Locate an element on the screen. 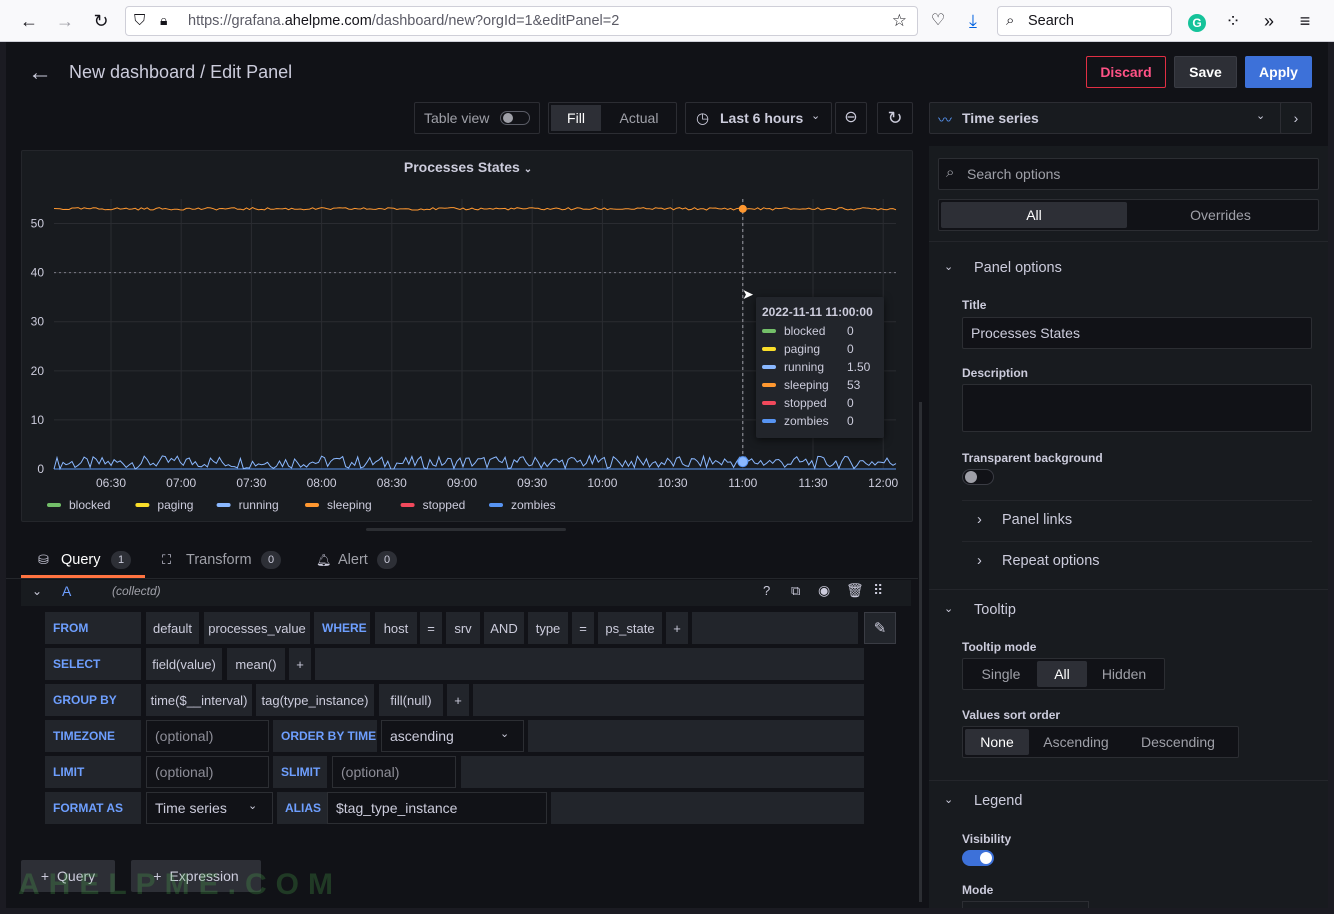 Image resolution: width=1334 pixels, height=914 pixels. description-textarea is located at coordinates (1137, 408).